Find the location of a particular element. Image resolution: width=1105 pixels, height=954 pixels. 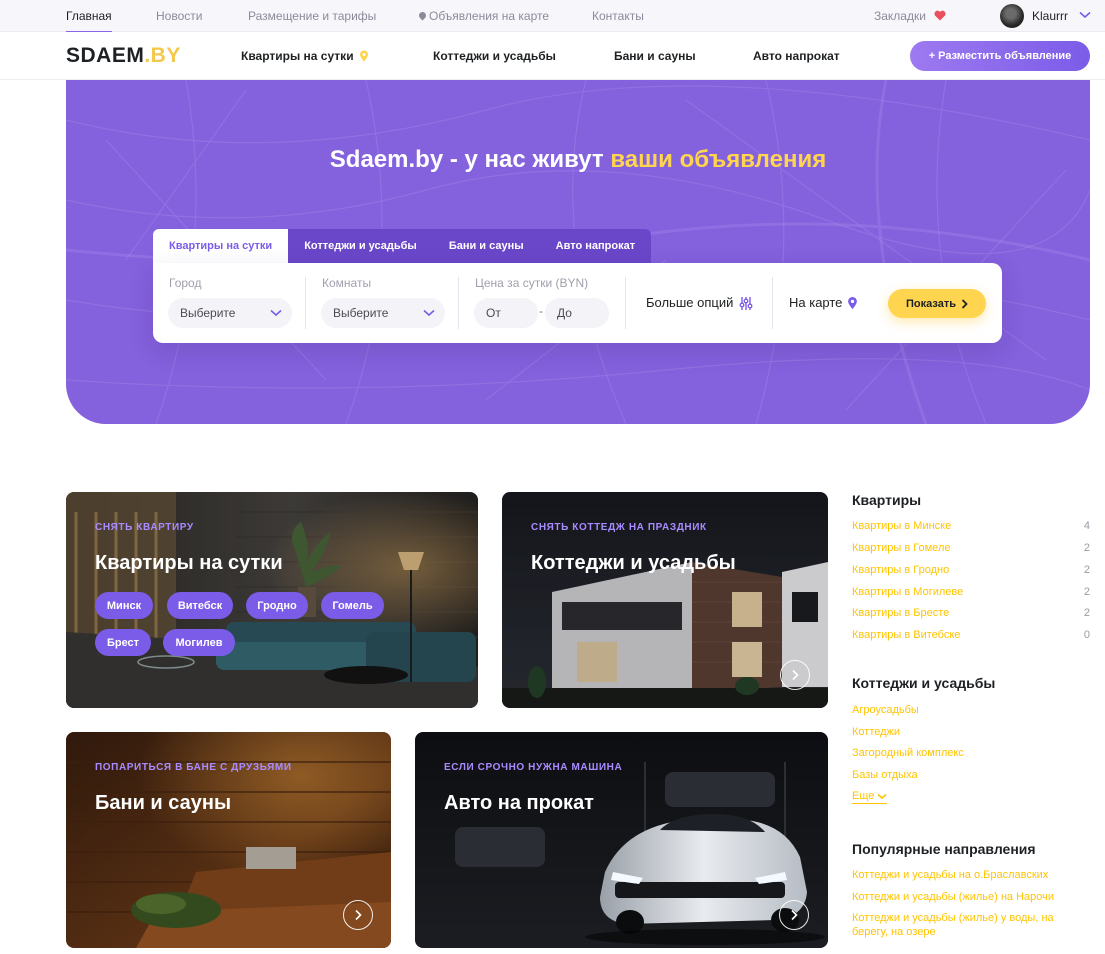

sidebar-apartments-title: Квартиры is located at coordinates (887, 500).